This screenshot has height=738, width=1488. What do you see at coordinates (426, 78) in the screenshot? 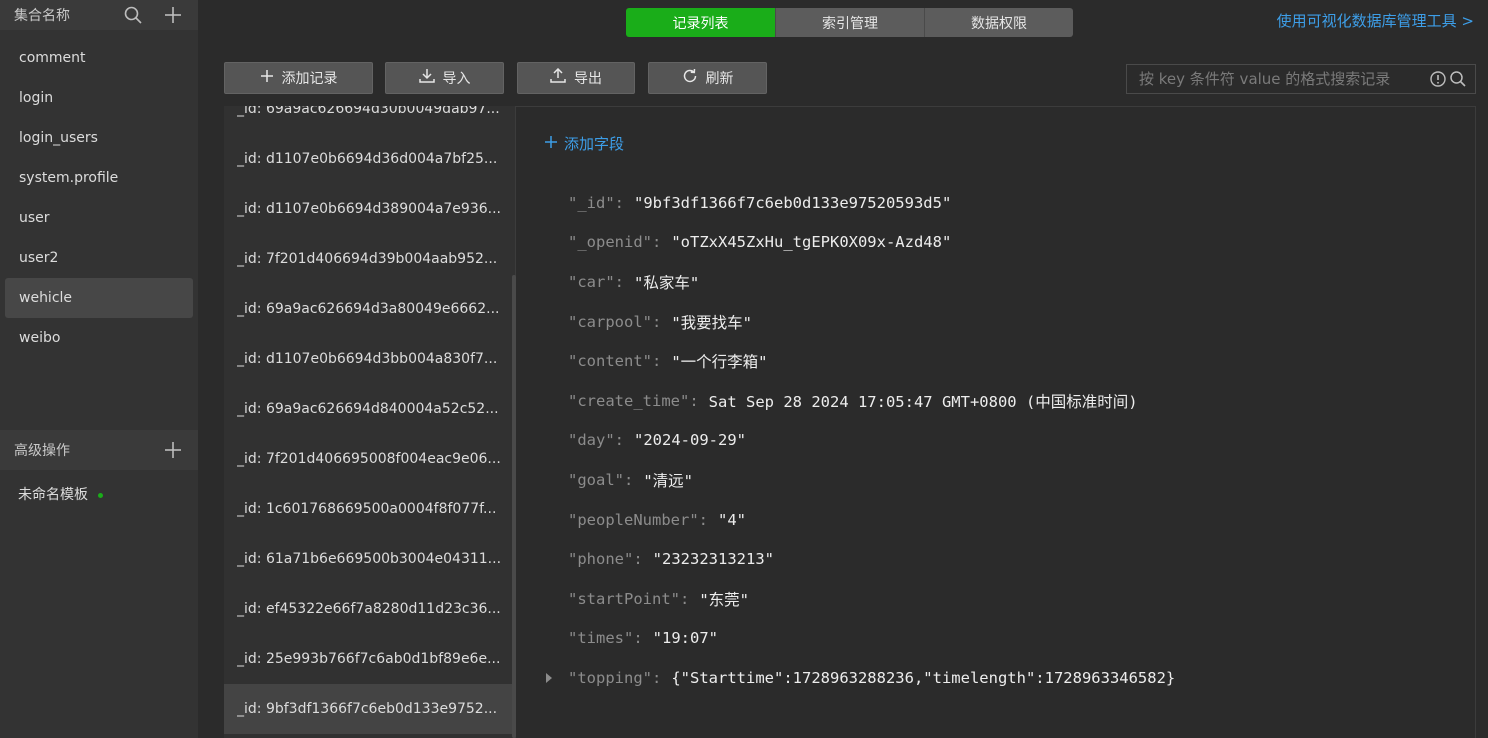
I see `import-icon` at bounding box center [426, 78].